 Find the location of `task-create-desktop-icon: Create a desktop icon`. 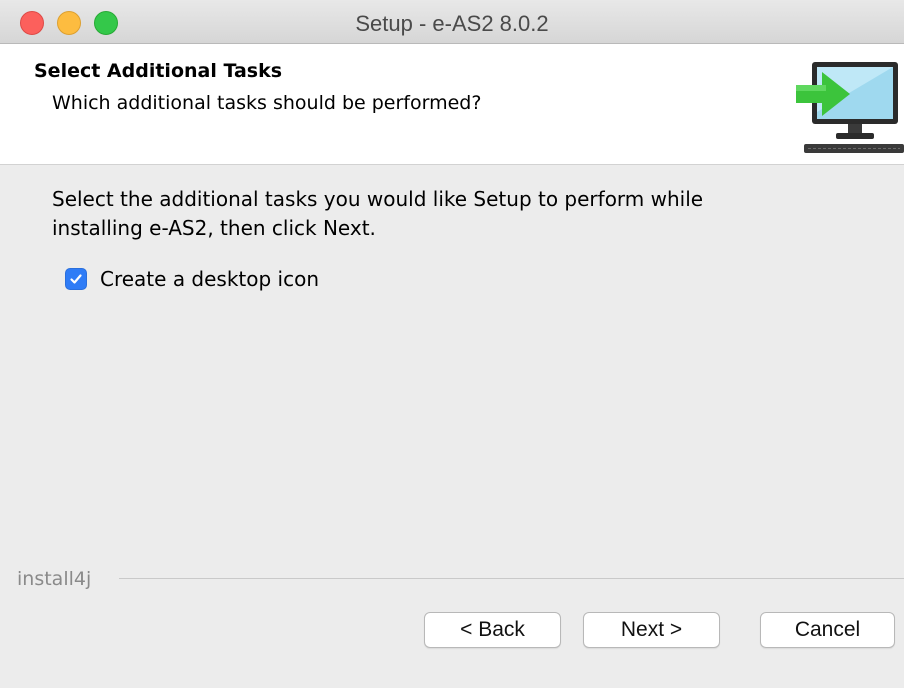

task-create-desktop-icon: Create a desktop icon is located at coordinates (192, 279).